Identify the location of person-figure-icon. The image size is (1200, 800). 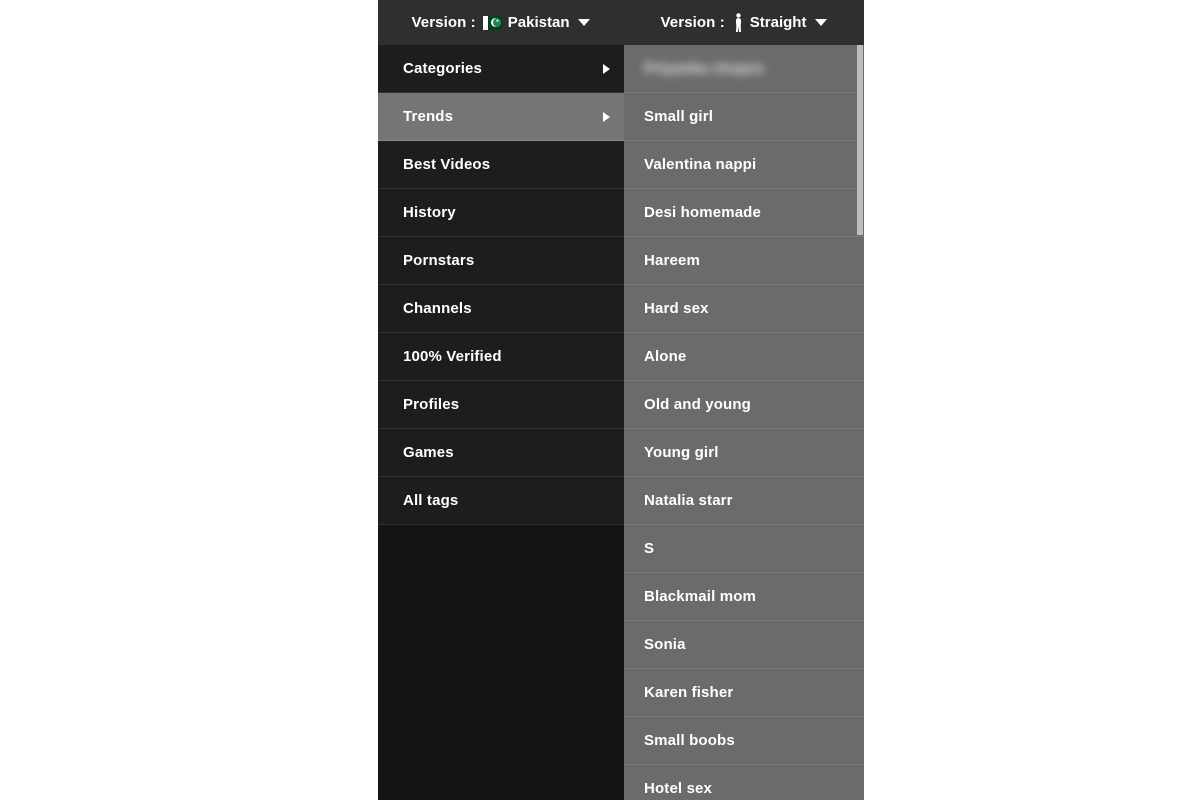
(738, 22).